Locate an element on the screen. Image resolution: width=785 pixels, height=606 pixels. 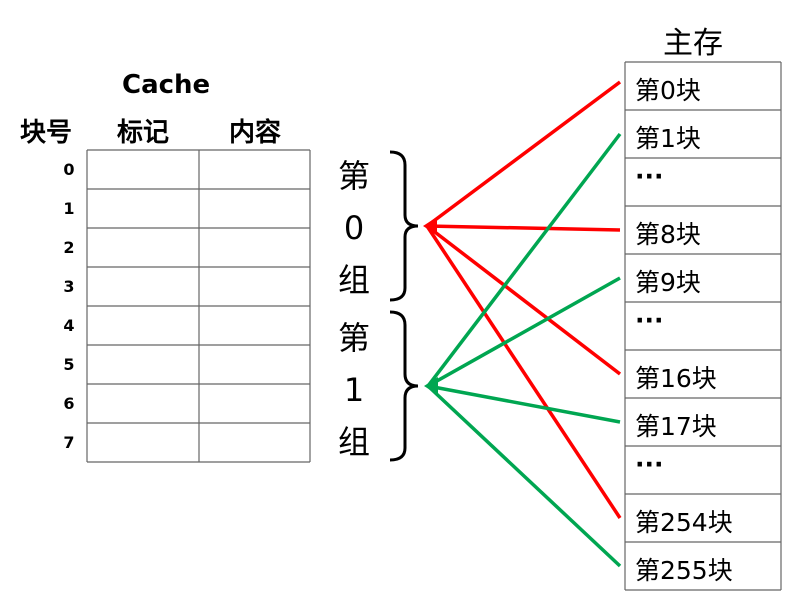
memory-block: 第17块 is located at coordinates (676, 426).